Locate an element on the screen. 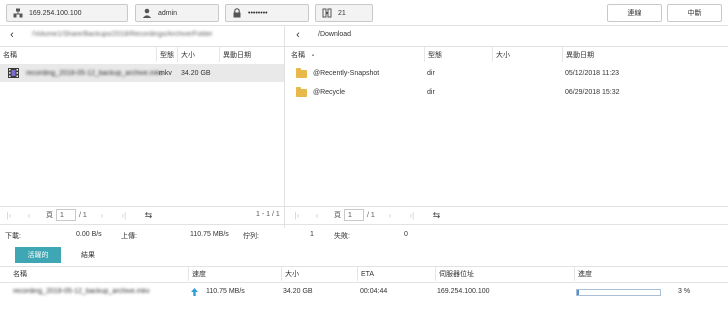 The width and height of the screenshot is (728, 315). right-row-name: @Recycle is located at coordinates (329, 92).